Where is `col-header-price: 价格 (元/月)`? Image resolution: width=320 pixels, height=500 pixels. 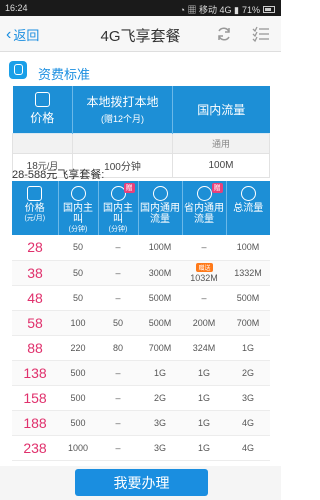
col-header-price: 价格 (元/月) is located at coordinates (35, 208).